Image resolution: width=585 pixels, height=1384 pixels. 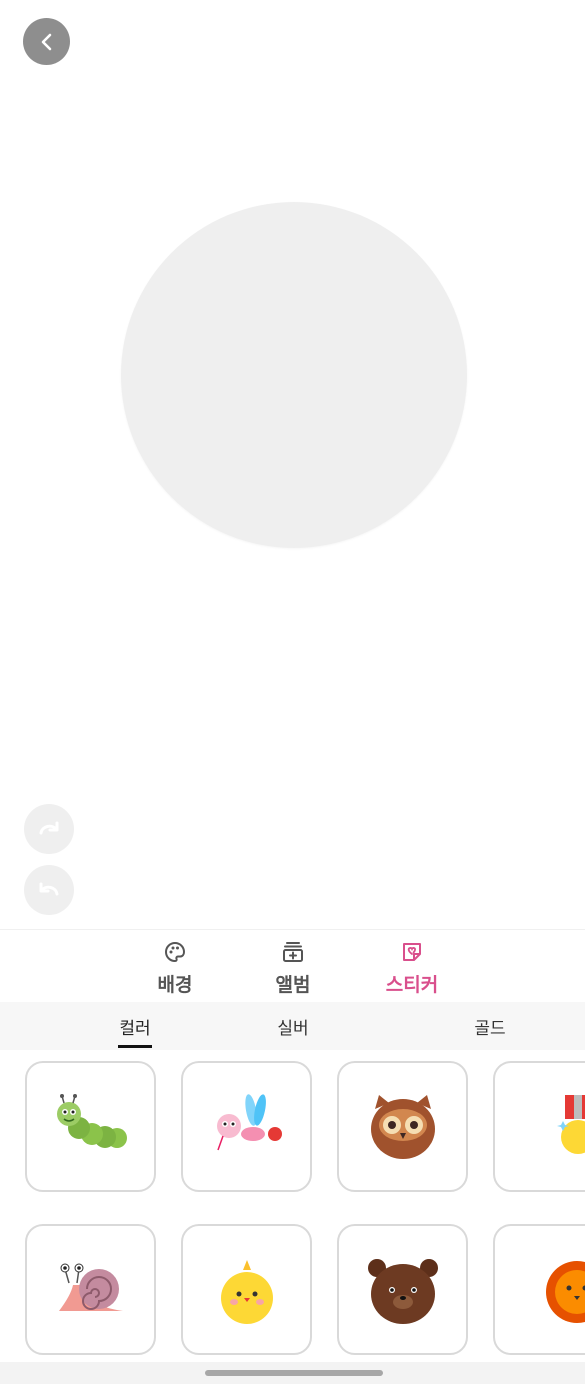 I want to click on album-add-icon, so click(x=293, y=952).